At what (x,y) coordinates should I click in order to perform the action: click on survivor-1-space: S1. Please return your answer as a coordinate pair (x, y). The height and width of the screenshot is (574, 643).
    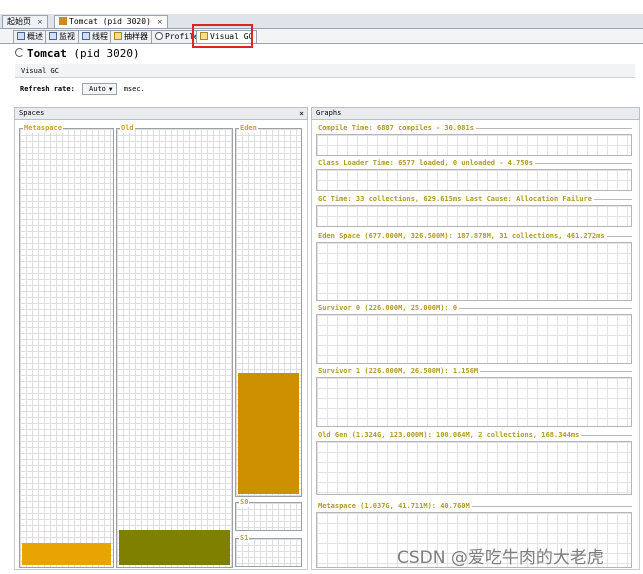
    Looking at the image, I should click on (268, 550).